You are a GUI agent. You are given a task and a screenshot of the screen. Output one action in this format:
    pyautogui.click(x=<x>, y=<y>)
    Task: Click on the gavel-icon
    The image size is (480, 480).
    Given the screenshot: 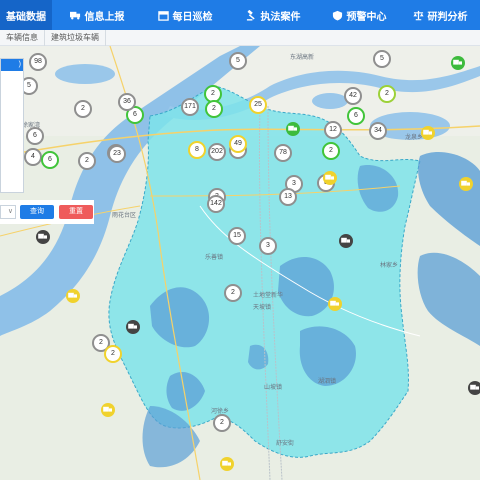 What is the action you would take?
    pyautogui.click(x=250, y=15)
    